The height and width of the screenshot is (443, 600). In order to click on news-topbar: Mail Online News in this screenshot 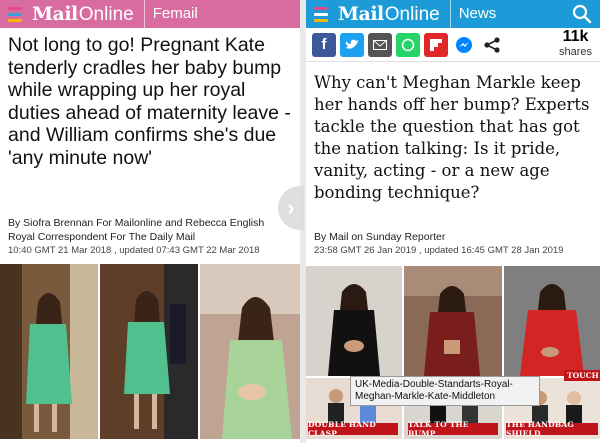, I will do `click(453, 14)`.